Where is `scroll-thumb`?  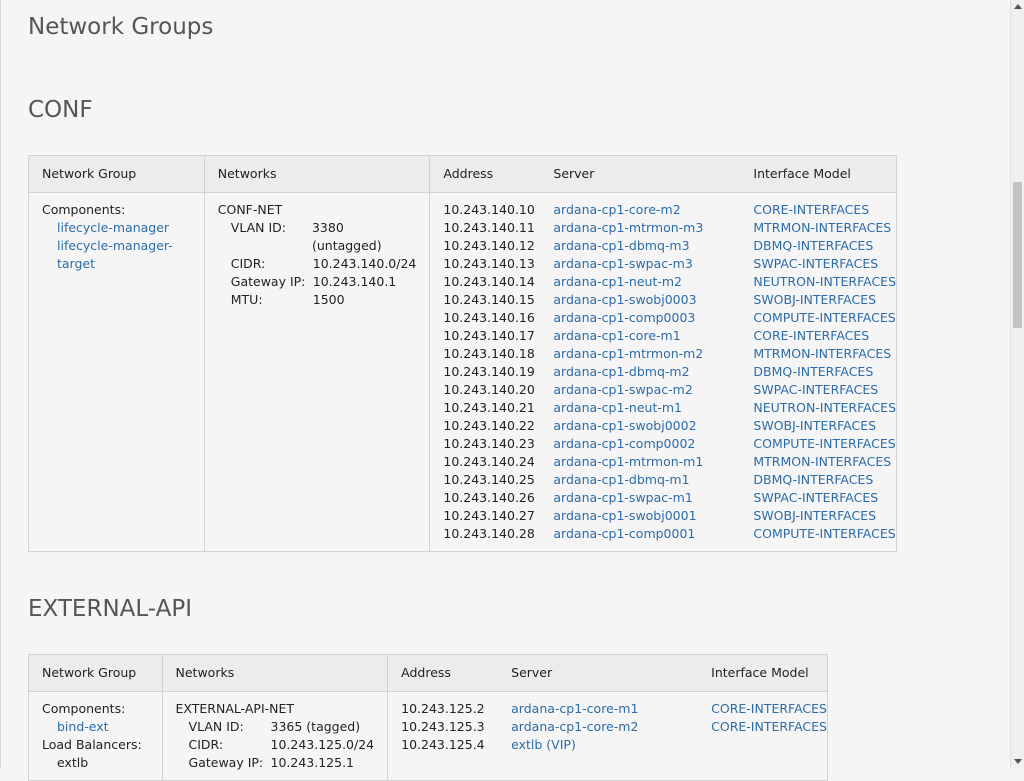 scroll-thumb is located at coordinates (1017, 255).